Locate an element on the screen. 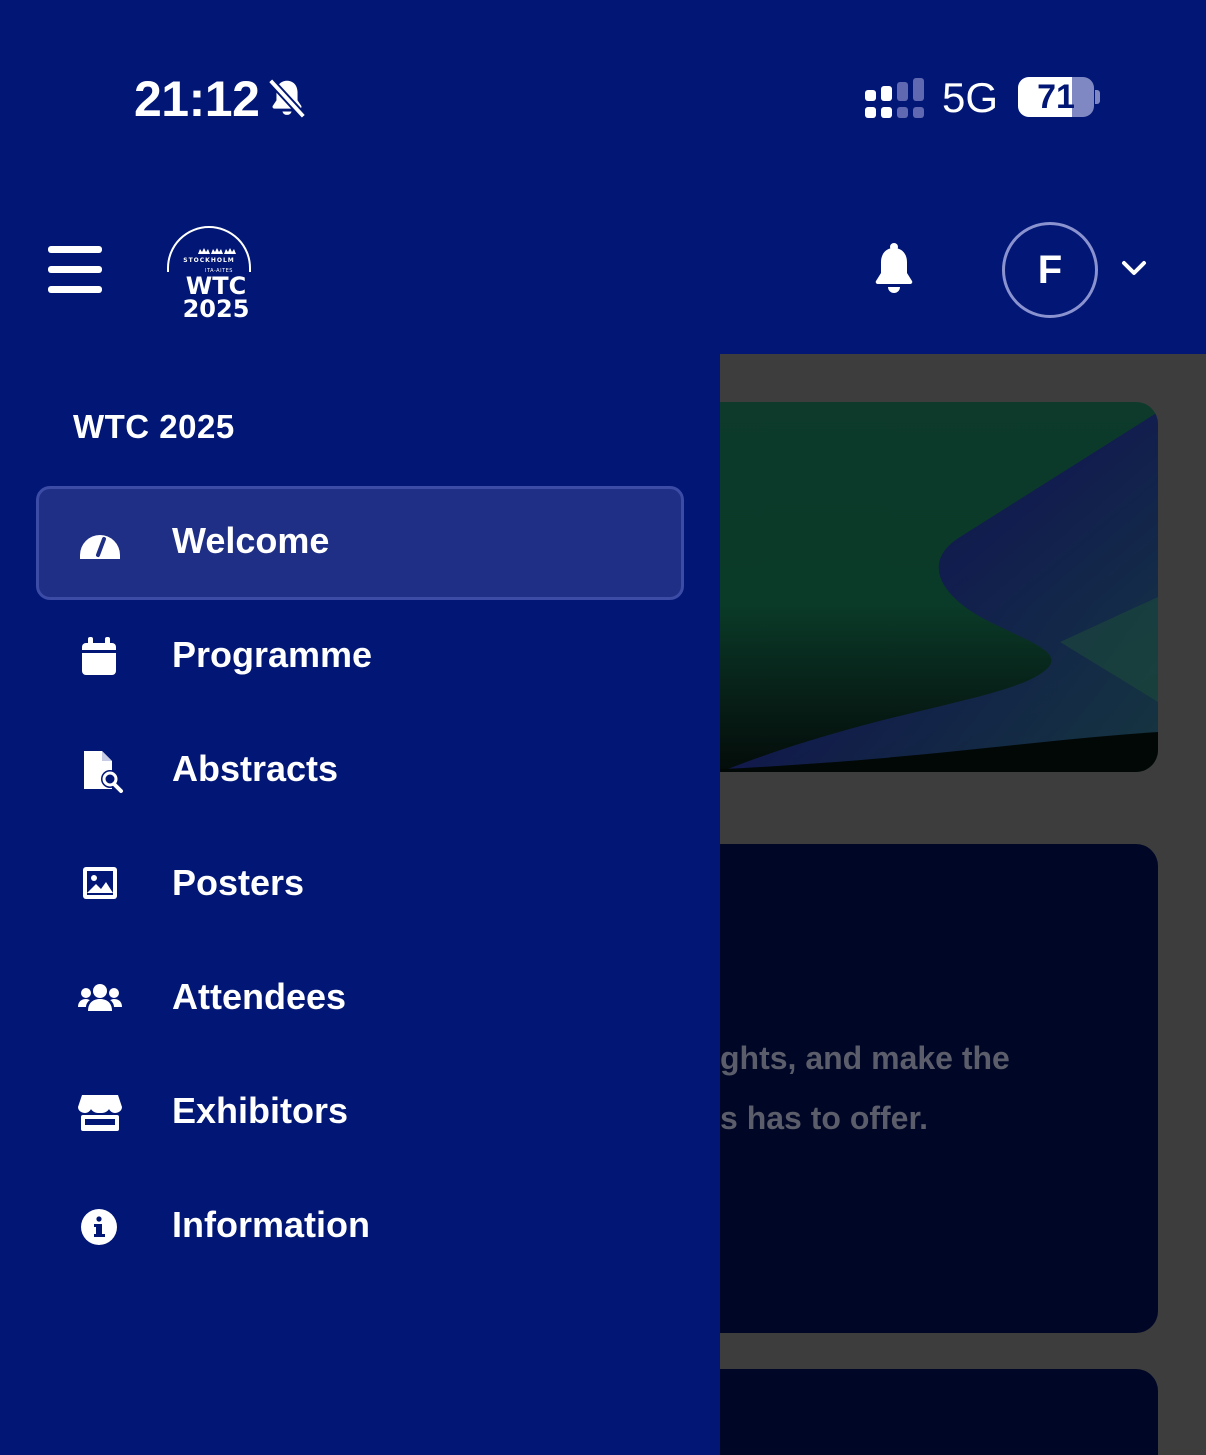 The width and height of the screenshot is (1206, 1455). menu-item-label: Posters is located at coordinates (238, 882).